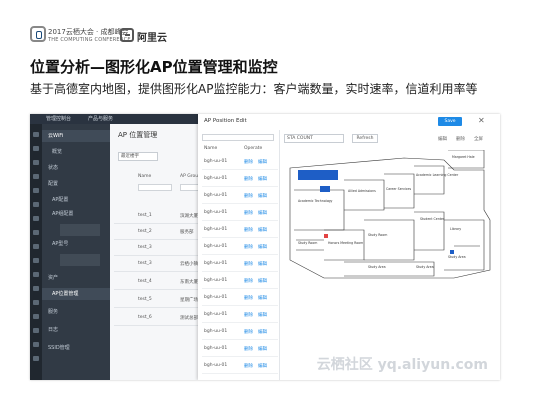 The width and height of the screenshot is (533, 400). I want to click on refresh-button: Refresh, so click(365, 138).